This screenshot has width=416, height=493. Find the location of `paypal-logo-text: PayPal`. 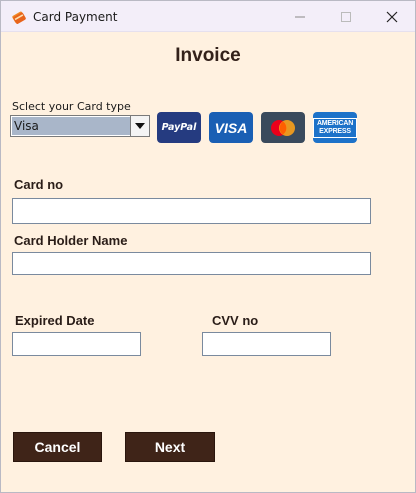

paypal-logo-text: PayPal is located at coordinates (179, 127).